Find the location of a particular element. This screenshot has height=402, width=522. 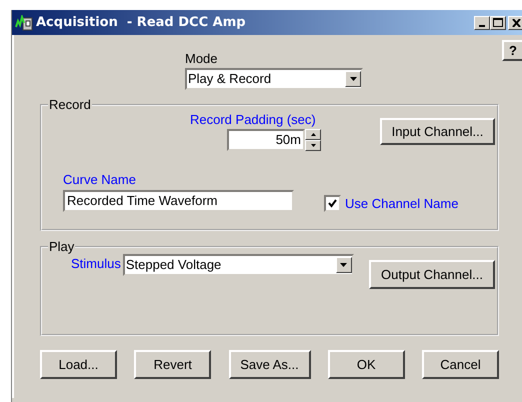

minimize-button is located at coordinates (482, 23).